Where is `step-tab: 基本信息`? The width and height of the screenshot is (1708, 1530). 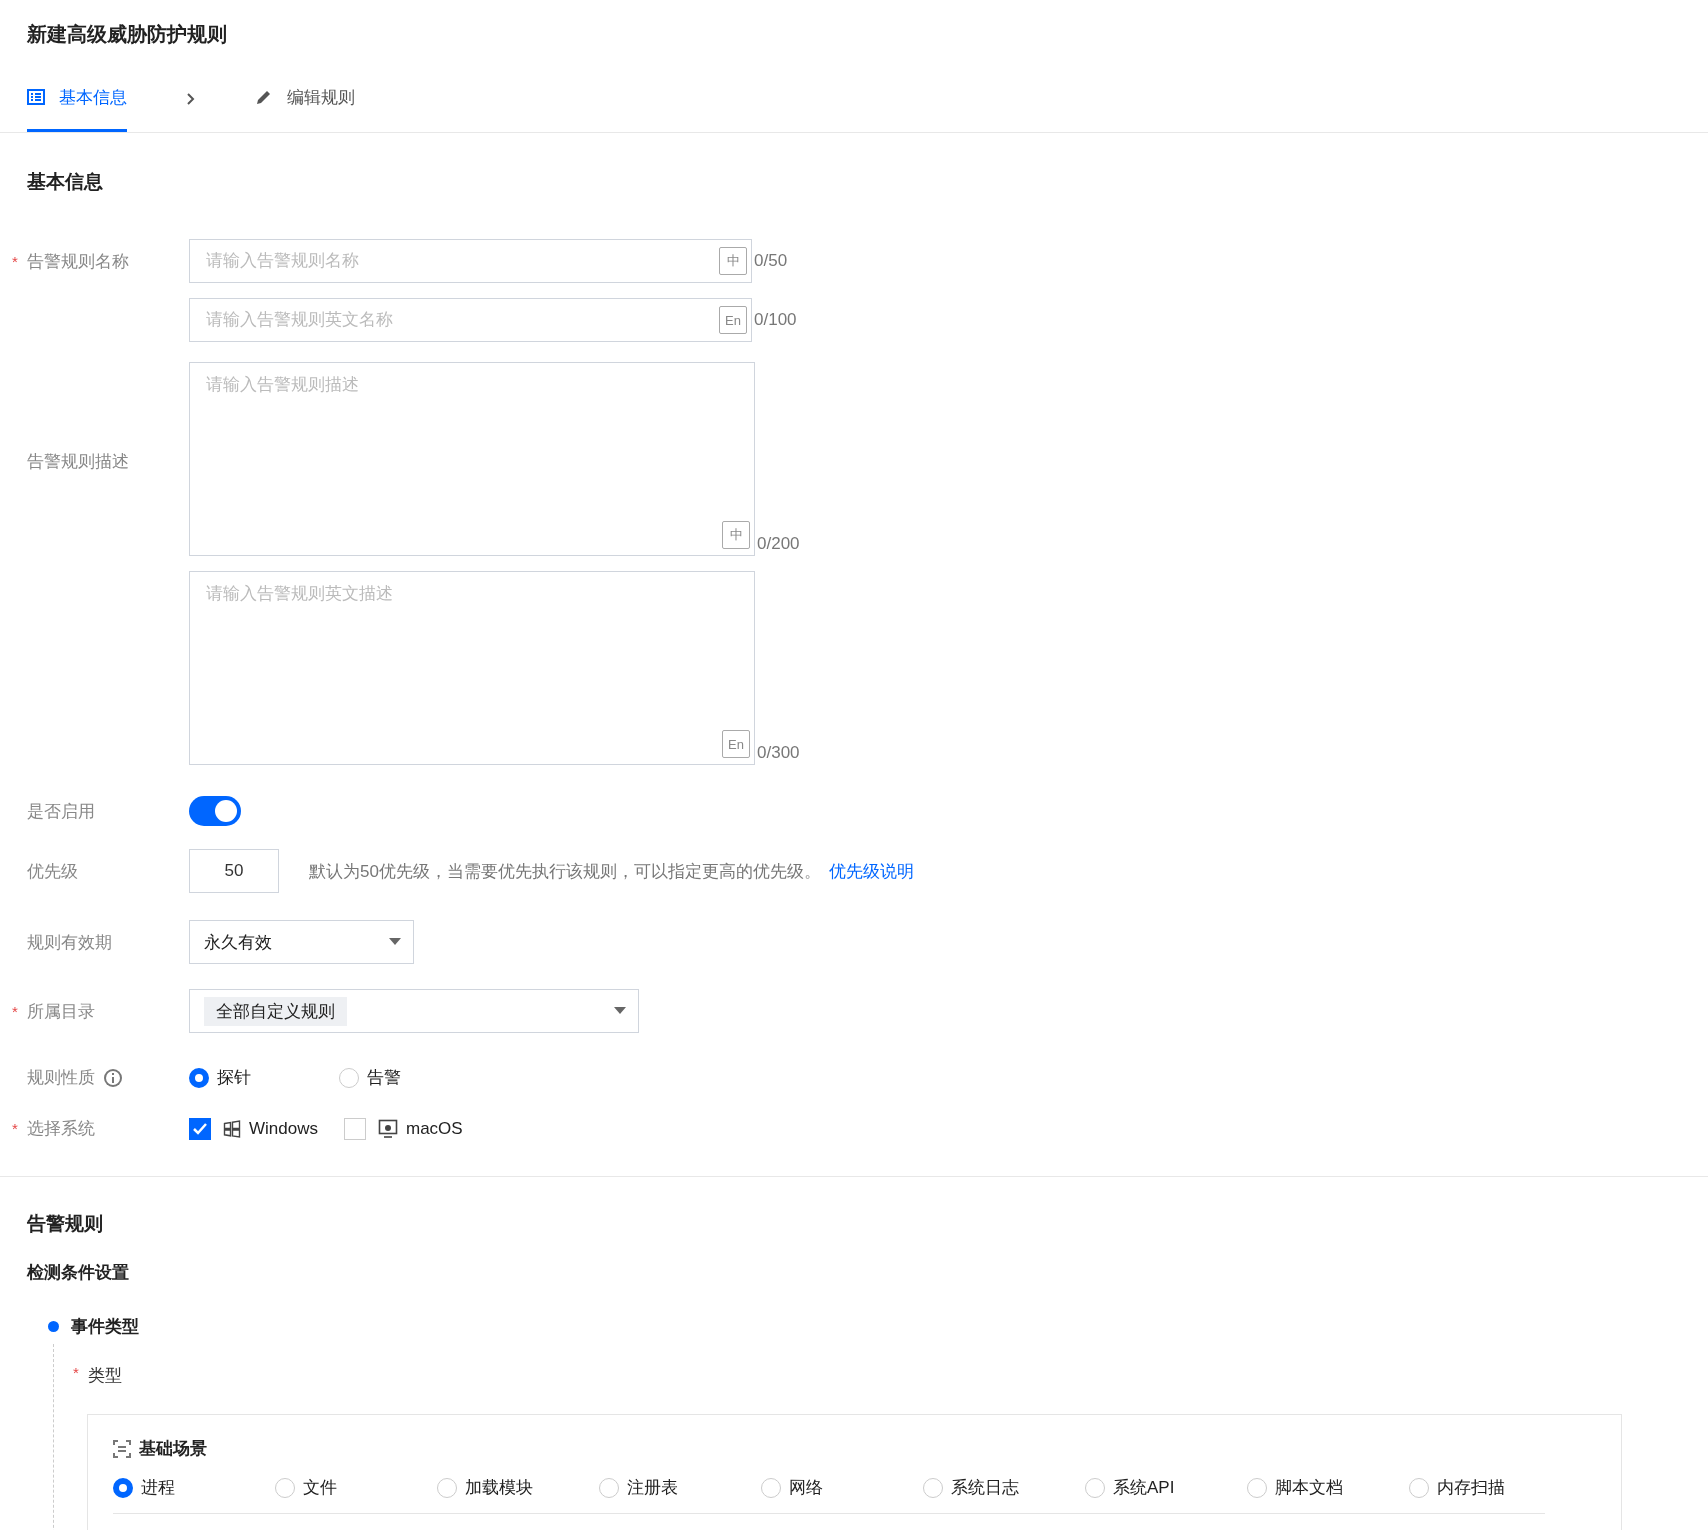 step-tab: 基本信息 is located at coordinates (77, 98).